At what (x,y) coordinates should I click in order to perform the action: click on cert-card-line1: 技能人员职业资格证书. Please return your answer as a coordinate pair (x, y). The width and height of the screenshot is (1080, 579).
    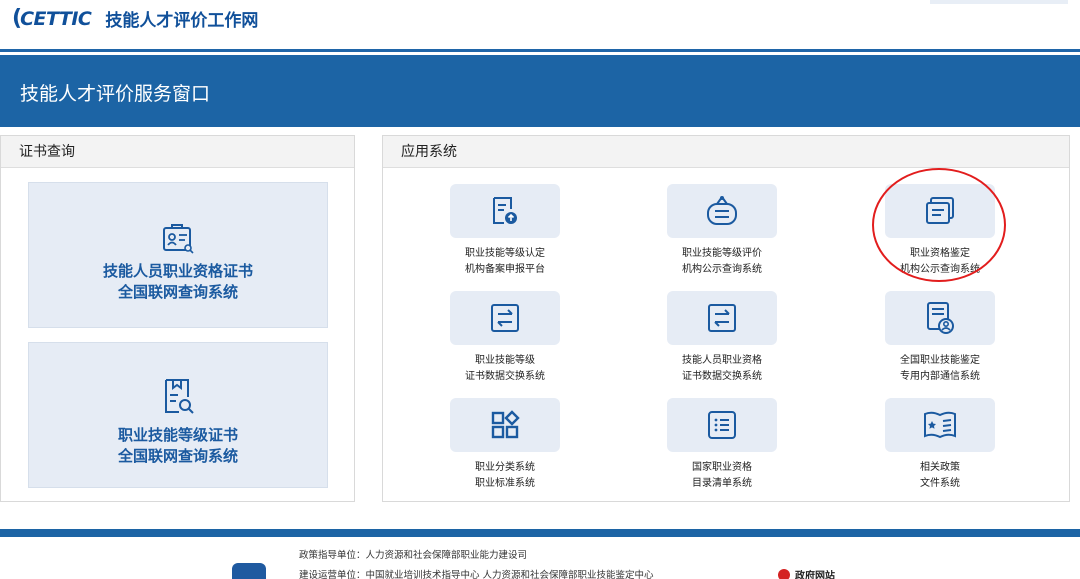
    Looking at the image, I should click on (177, 271).